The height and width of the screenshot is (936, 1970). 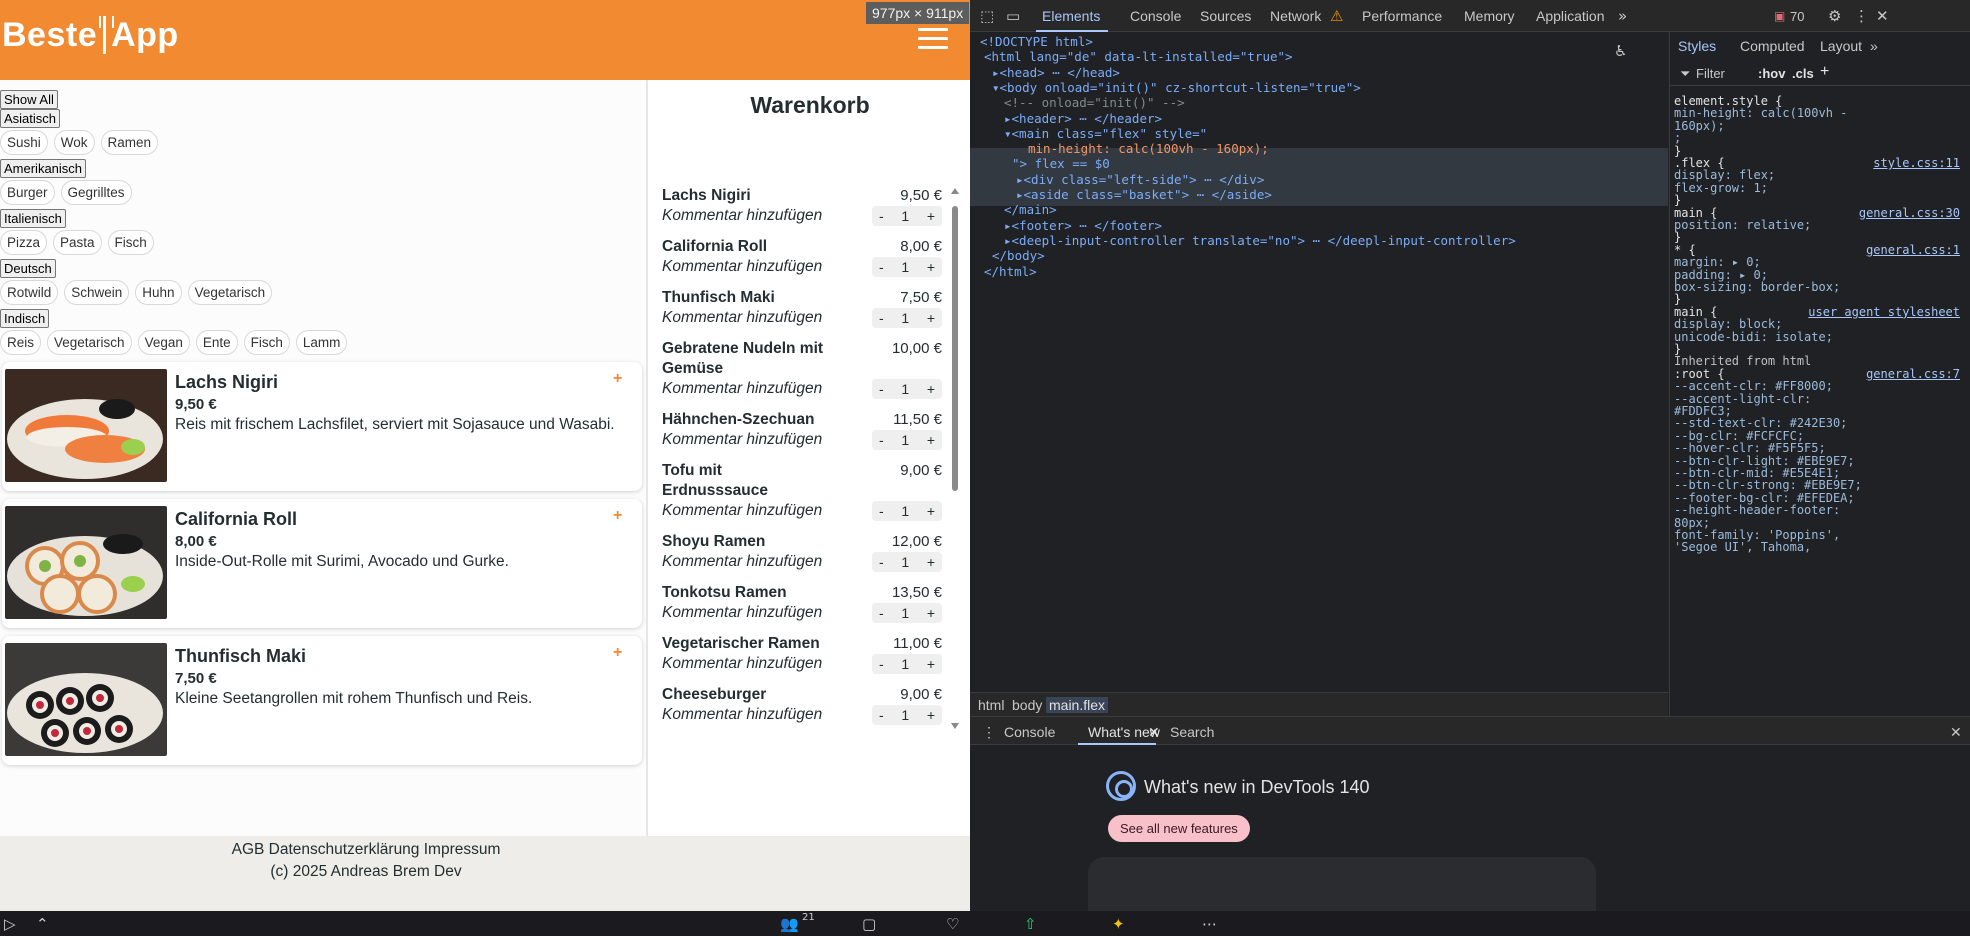 I want to click on dom-node-line: </body>, so click(x=1018, y=255).